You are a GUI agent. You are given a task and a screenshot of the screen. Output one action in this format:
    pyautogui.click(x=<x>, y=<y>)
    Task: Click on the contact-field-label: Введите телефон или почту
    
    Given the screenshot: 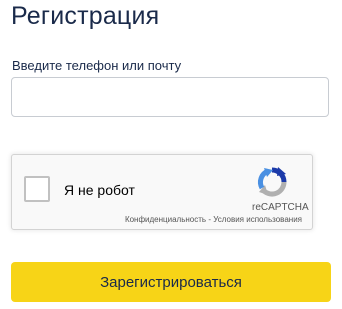 What is the action you would take?
    pyautogui.click(x=97, y=65)
    